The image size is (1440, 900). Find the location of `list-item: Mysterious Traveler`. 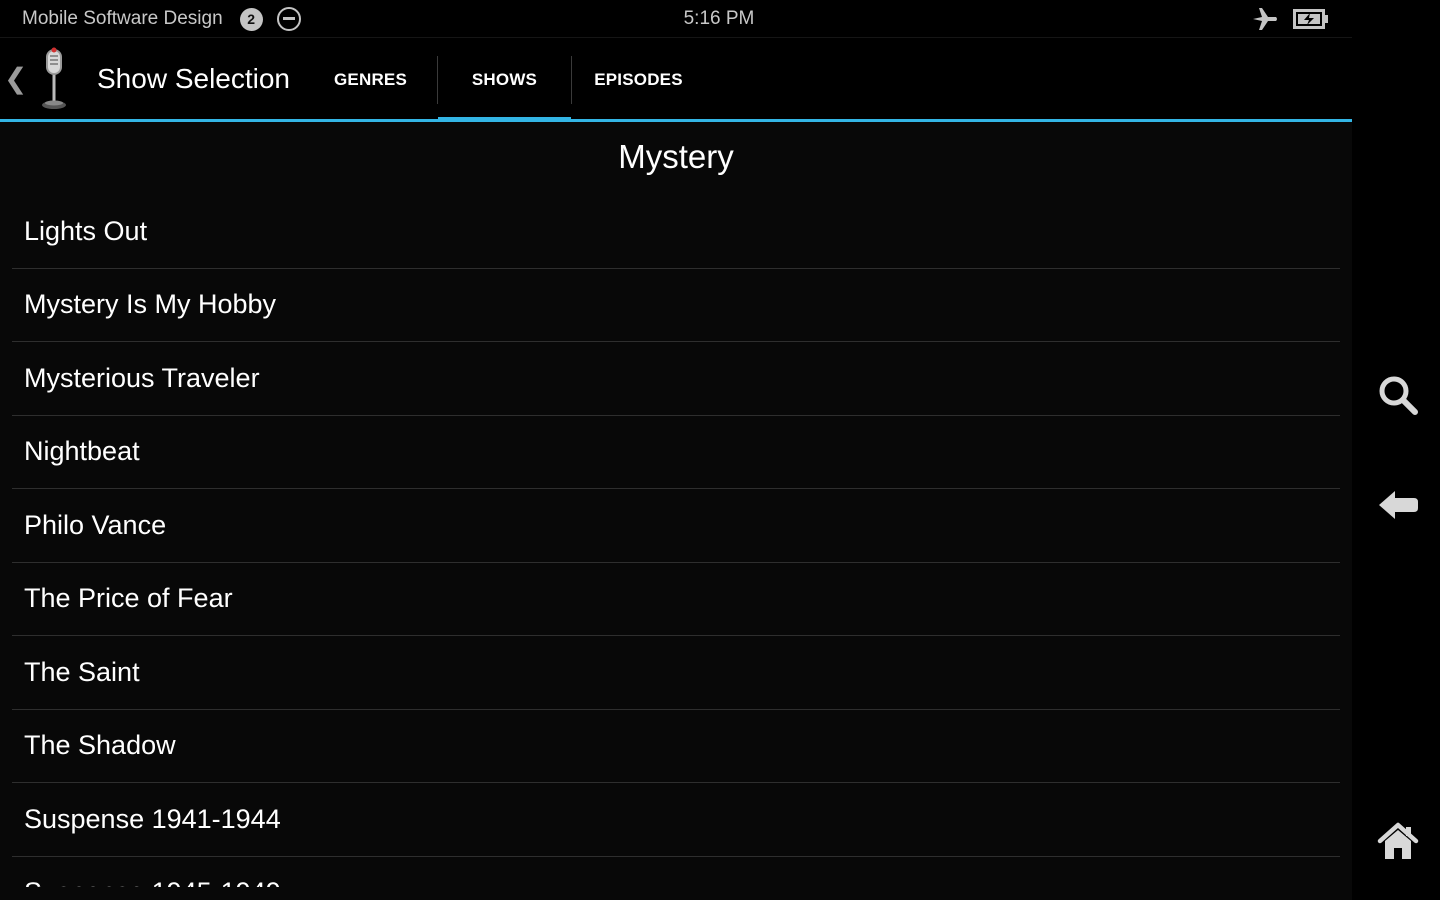

list-item: Mysterious Traveler is located at coordinates (676, 379).